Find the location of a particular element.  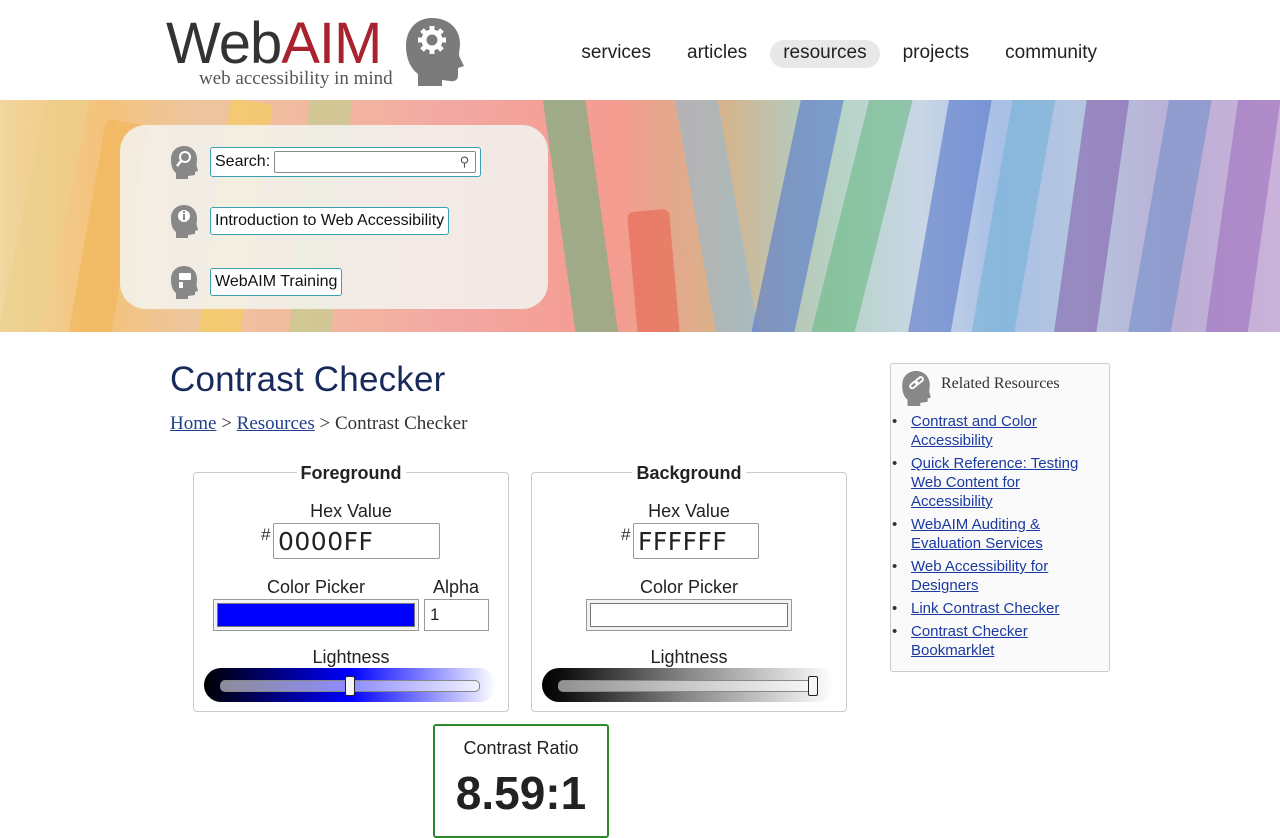

fg-color-picker is located at coordinates (316, 615).